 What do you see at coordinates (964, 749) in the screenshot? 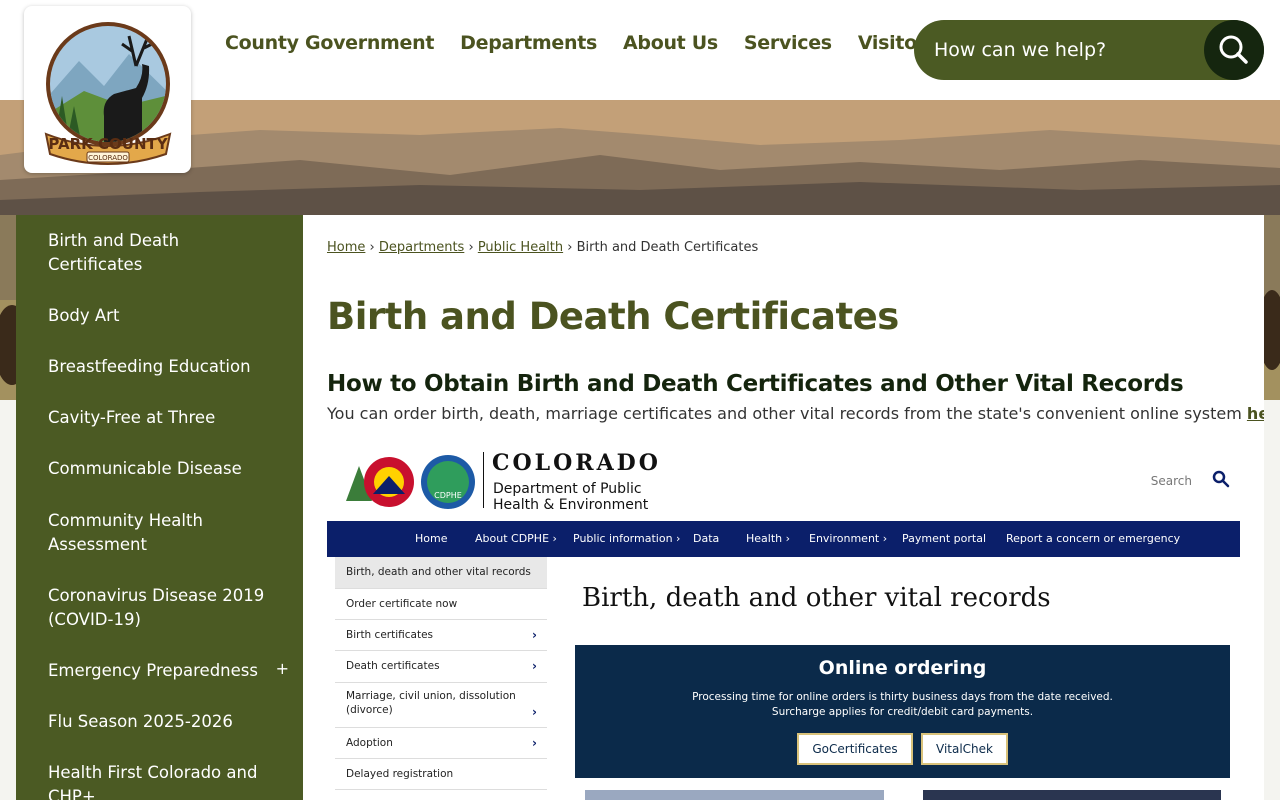
I see `vitalchek-button: VitalChek` at bounding box center [964, 749].